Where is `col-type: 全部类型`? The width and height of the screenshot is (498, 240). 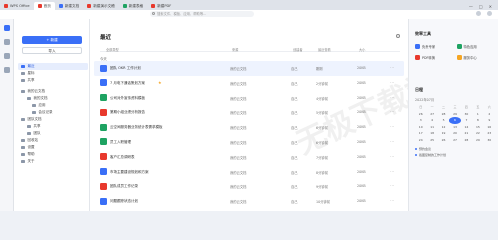
col-type: 全部类型 is located at coordinates (112, 49).